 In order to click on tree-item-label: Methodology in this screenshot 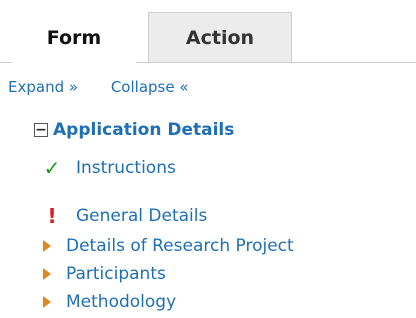, I will do `click(121, 302)`.